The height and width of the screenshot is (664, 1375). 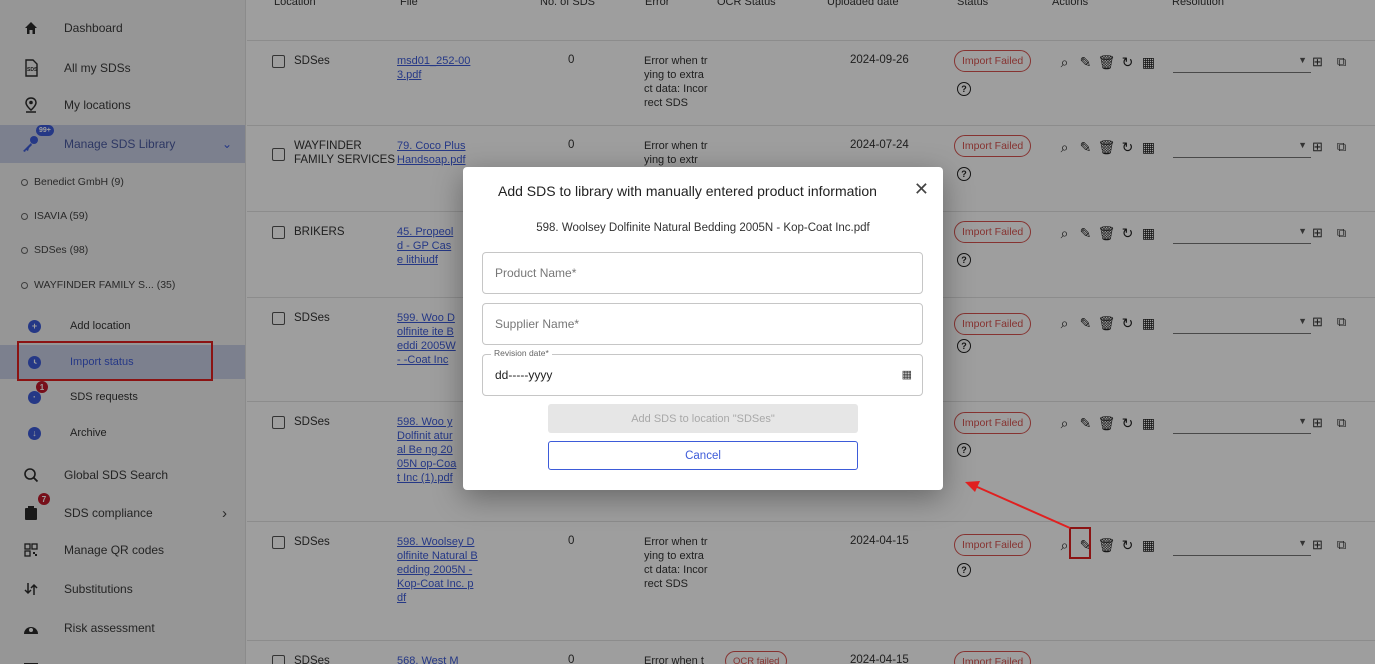 I want to click on cancel-button: Cancel, so click(x=703, y=455).